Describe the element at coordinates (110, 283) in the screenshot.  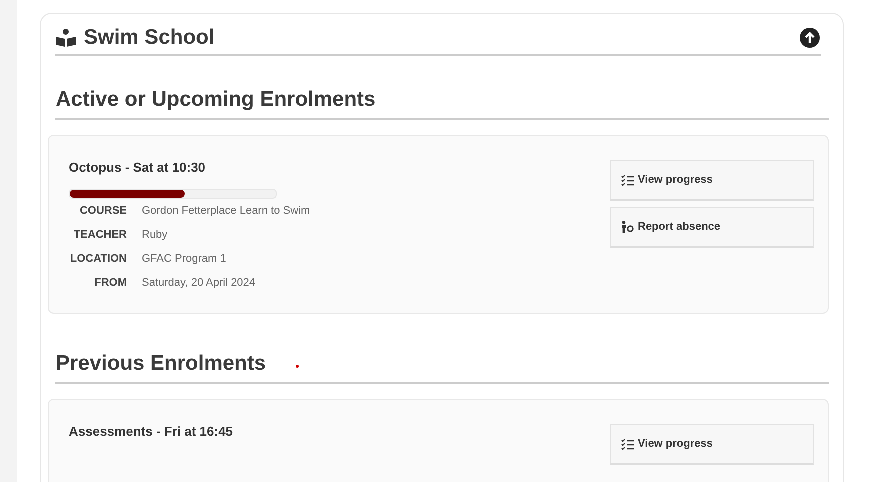
I see `detail-label: FROM` at that location.